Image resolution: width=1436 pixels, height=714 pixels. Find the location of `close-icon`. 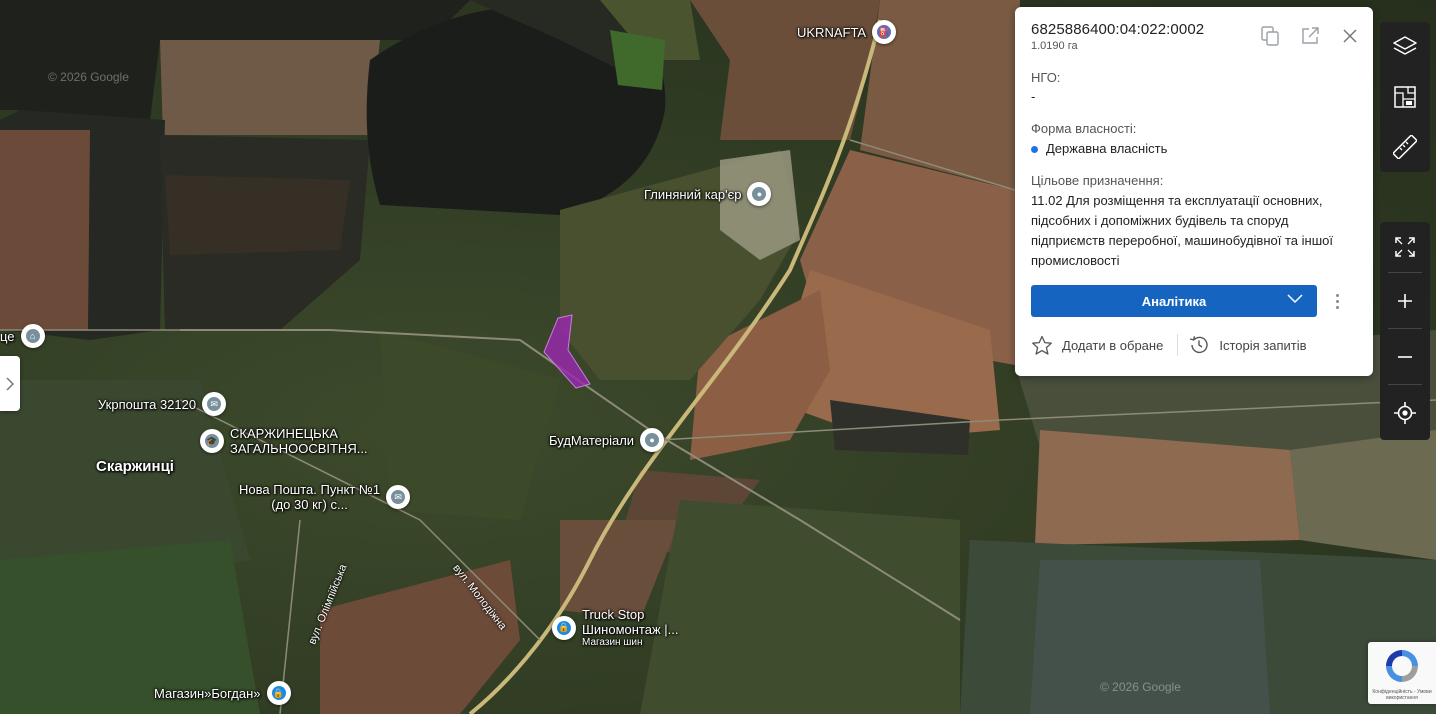

close-icon is located at coordinates (1350, 36).